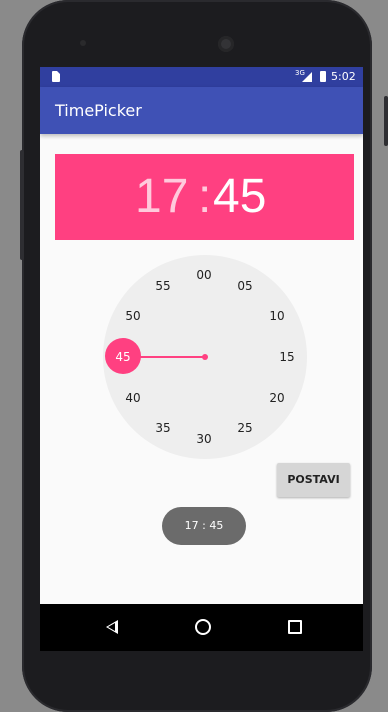 This screenshot has width=388, height=712. Describe the element at coordinates (123, 357) in the screenshot. I see `minute-45: 45` at that location.